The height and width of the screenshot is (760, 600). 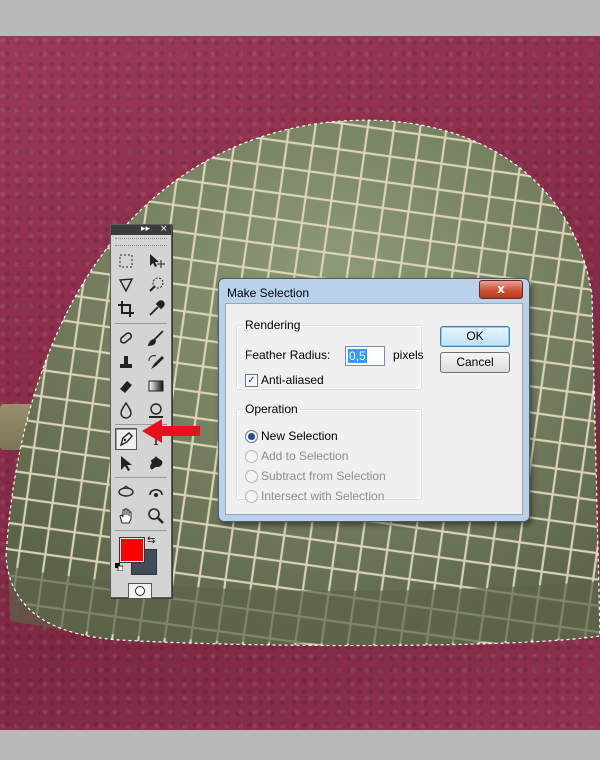 I want to click on intersect-with-selection-radio, so click(x=251, y=496).